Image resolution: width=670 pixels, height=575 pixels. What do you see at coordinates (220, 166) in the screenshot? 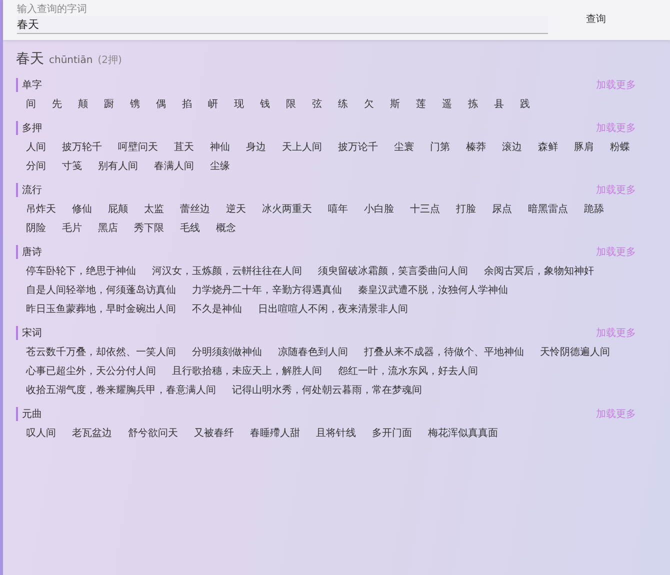
I see `rhyme-word: 尘缘` at bounding box center [220, 166].